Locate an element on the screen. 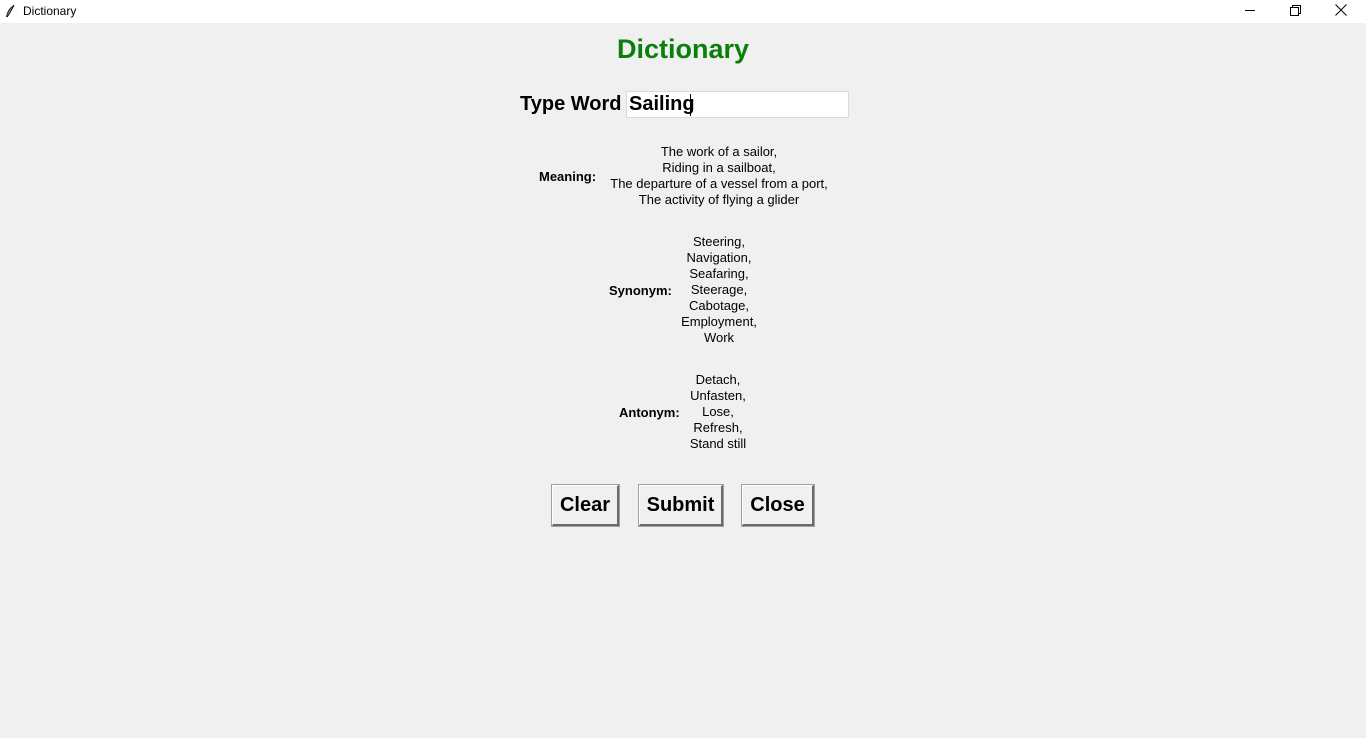 This screenshot has width=1366, height=738. antonym-line: Lose, is located at coordinates (718, 411).